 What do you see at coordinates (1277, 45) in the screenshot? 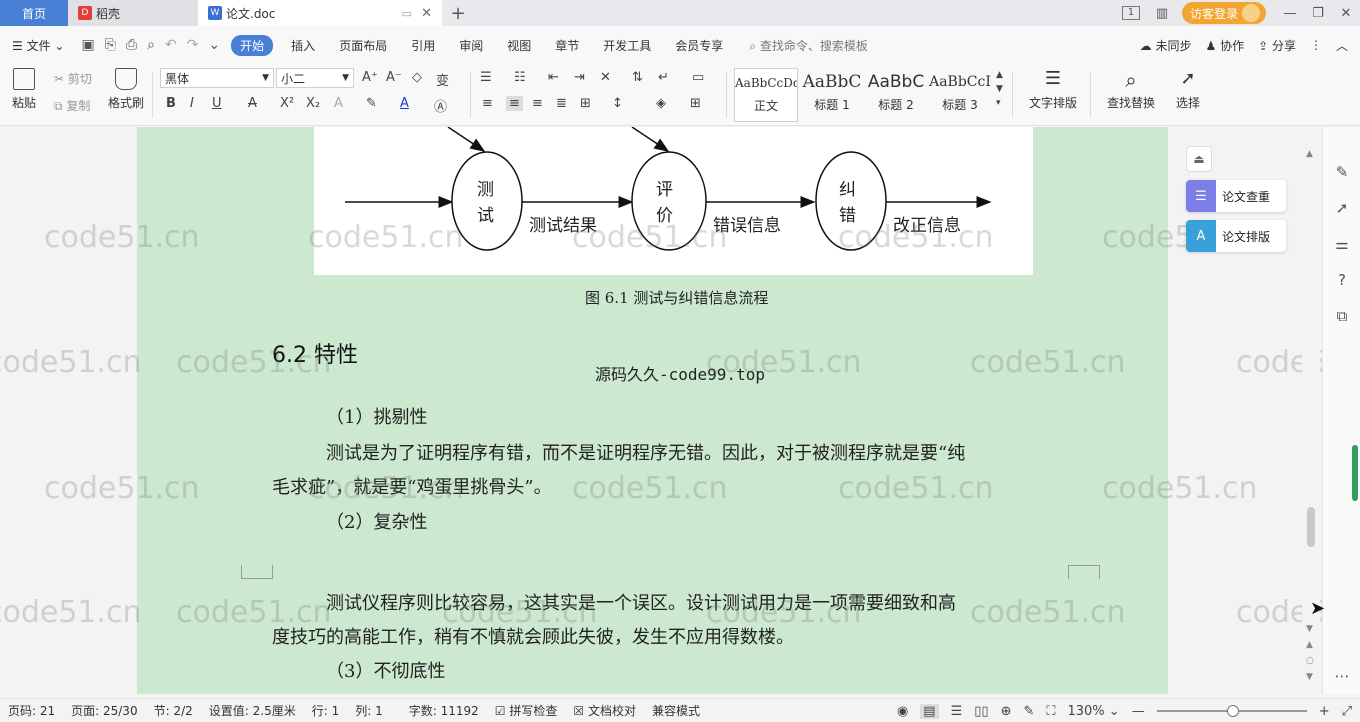
I see `share-button: ⇪ 分享` at bounding box center [1277, 45].